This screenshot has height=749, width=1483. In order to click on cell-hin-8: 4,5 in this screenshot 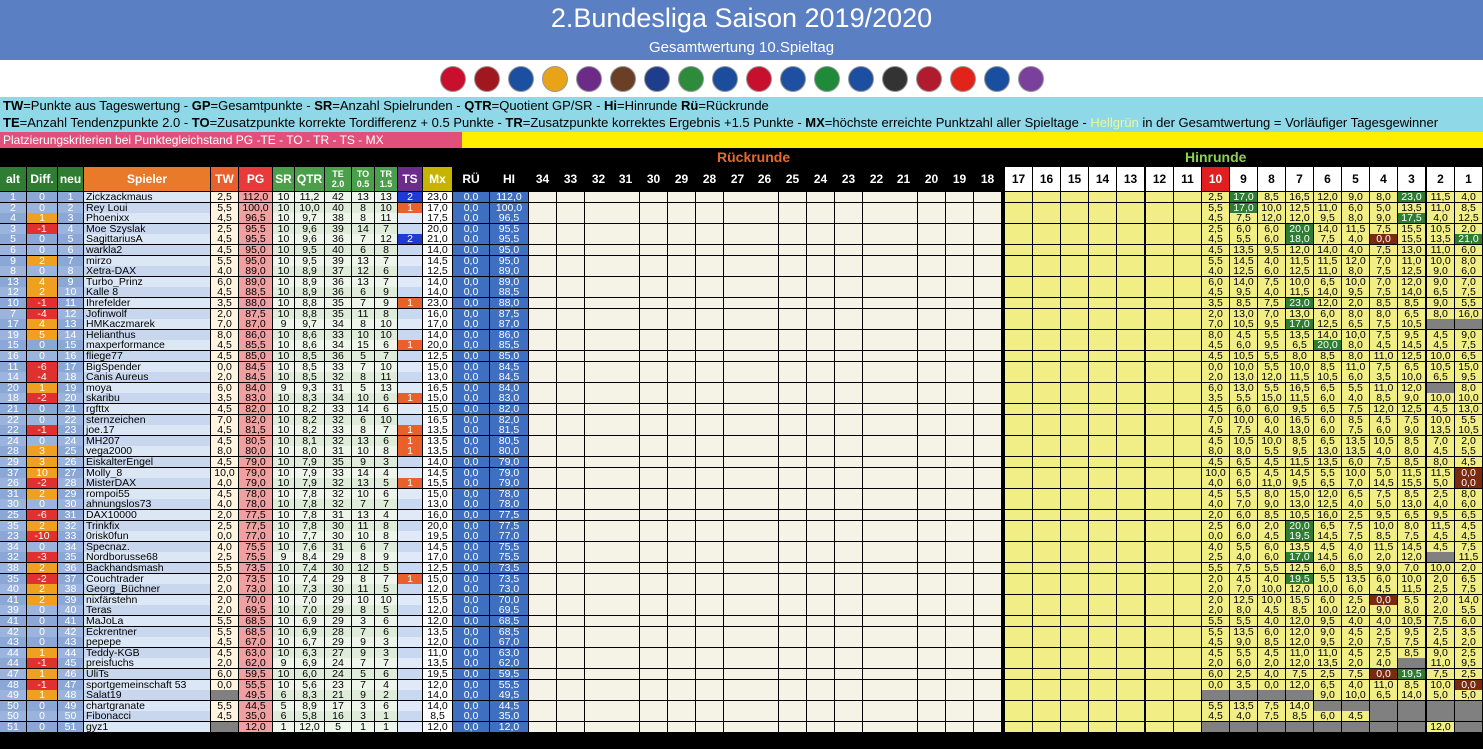, I will do `click(1271, 536)`.